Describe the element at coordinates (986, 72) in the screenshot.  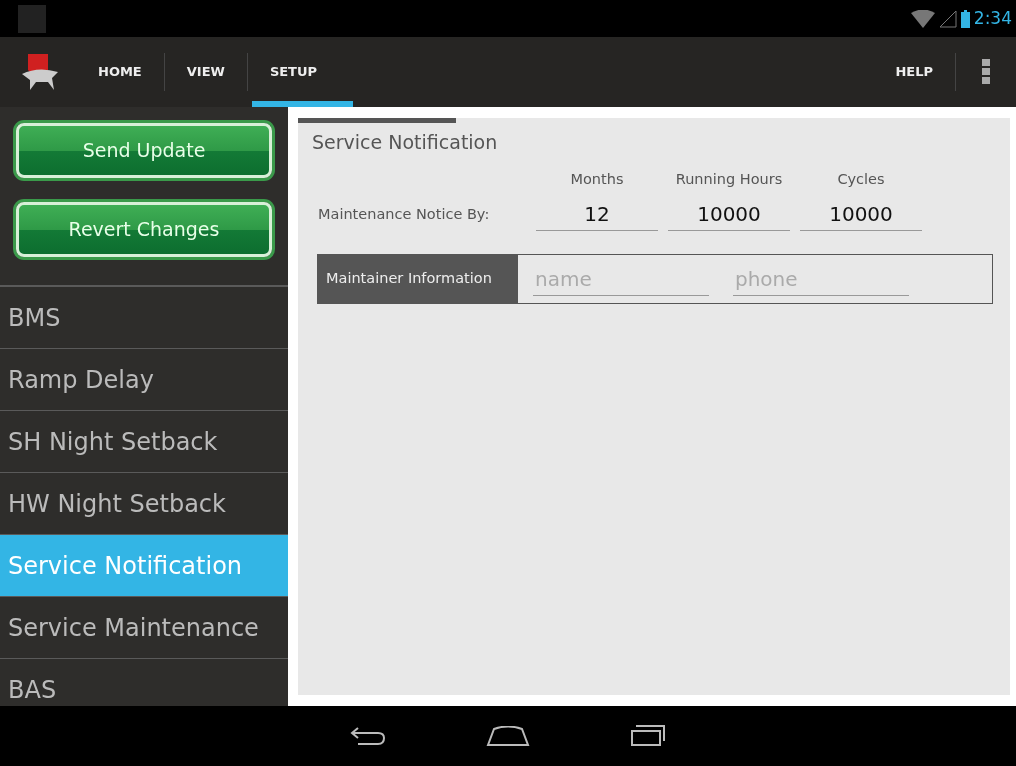
I see `overflow-menu-icon` at that location.